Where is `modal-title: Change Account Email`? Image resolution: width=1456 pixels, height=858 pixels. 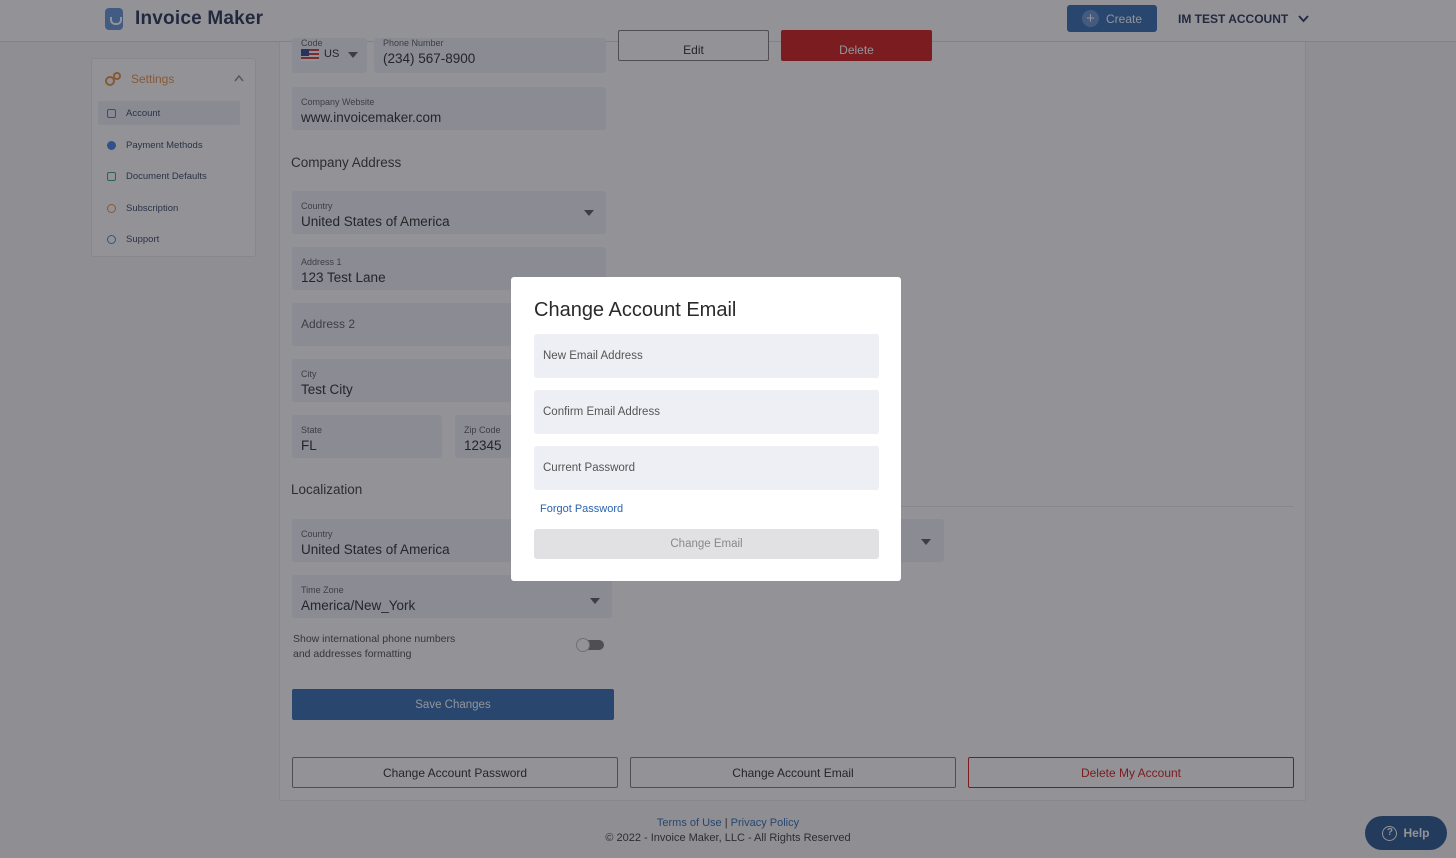 modal-title: Change Account Email is located at coordinates (635, 310).